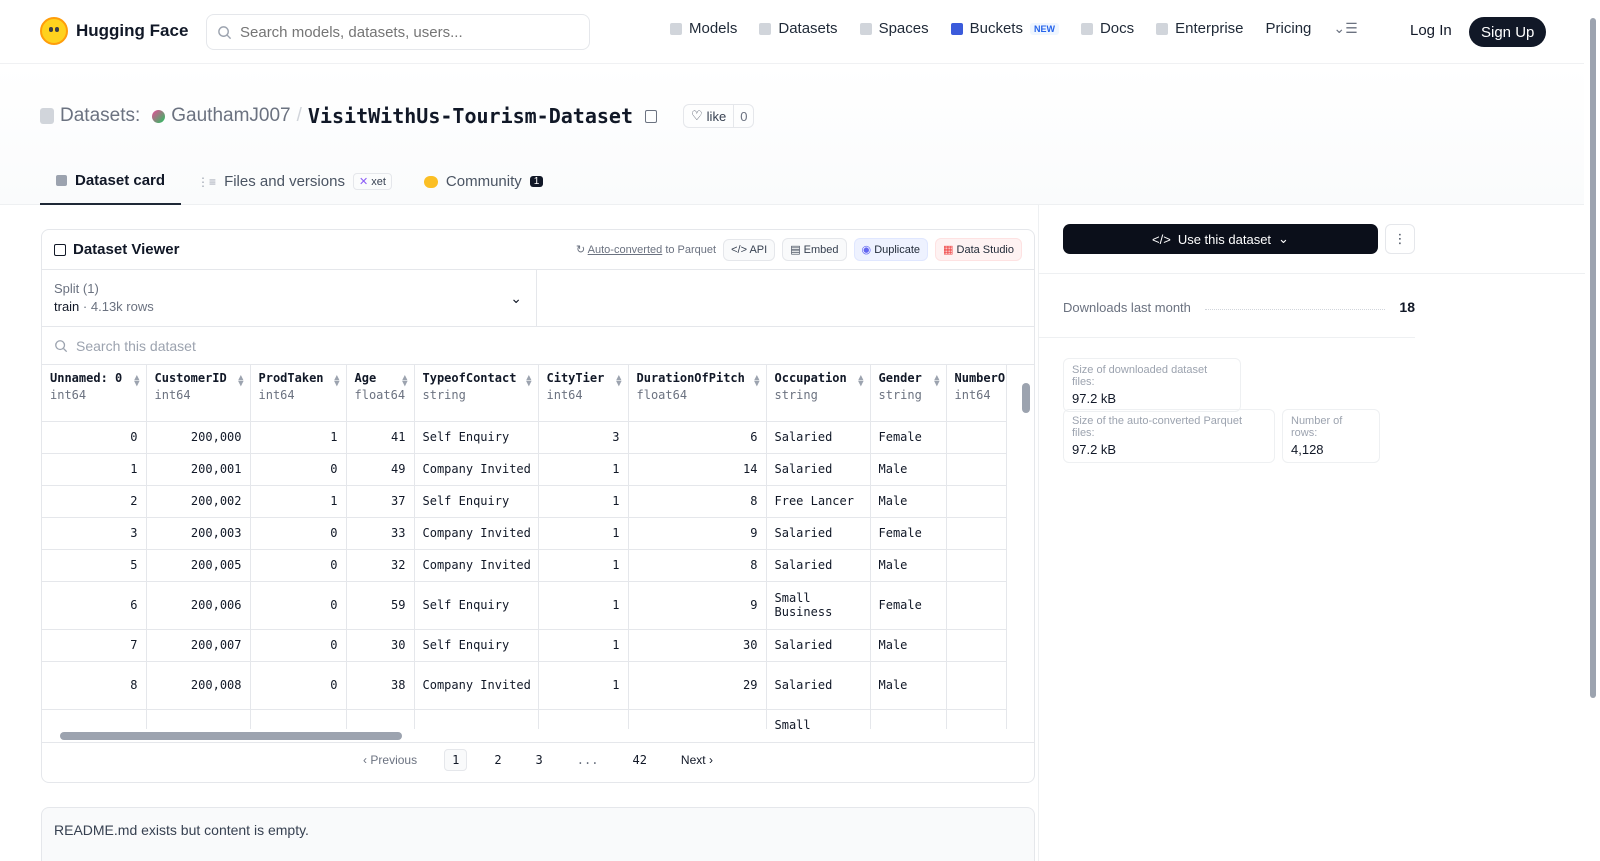  Describe the element at coordinates (1026, 547) in the screenshot. I see `vertical-scrollbar` at that location.